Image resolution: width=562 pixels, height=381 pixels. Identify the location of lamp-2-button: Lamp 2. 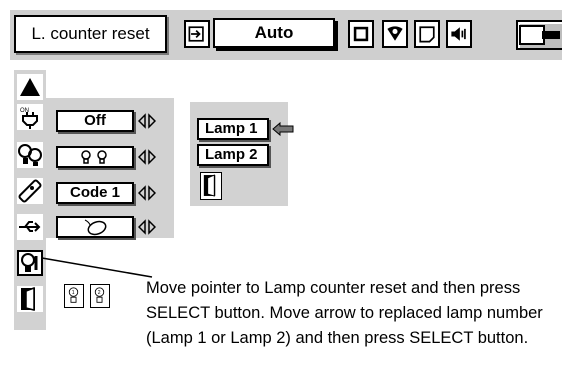
(233, 155).